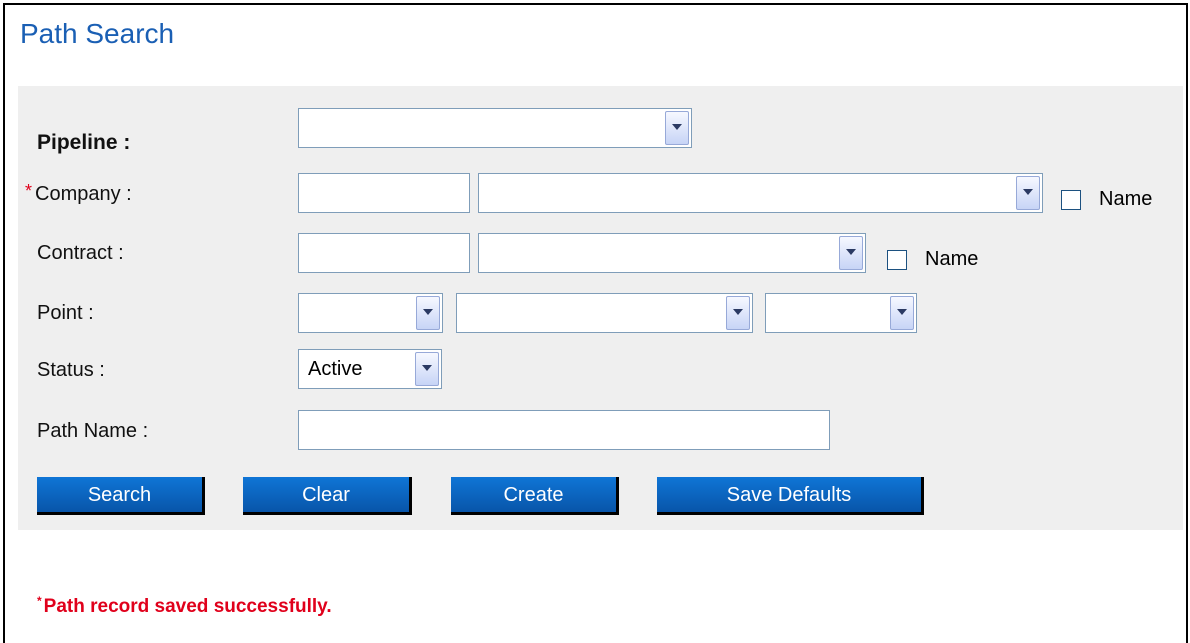 This screenshot has height=643, width=1190. What do you see at coordinates (1126, 199) in the screenshot?
I see `company-name-label: Name` at bounding box center [1126, 199].